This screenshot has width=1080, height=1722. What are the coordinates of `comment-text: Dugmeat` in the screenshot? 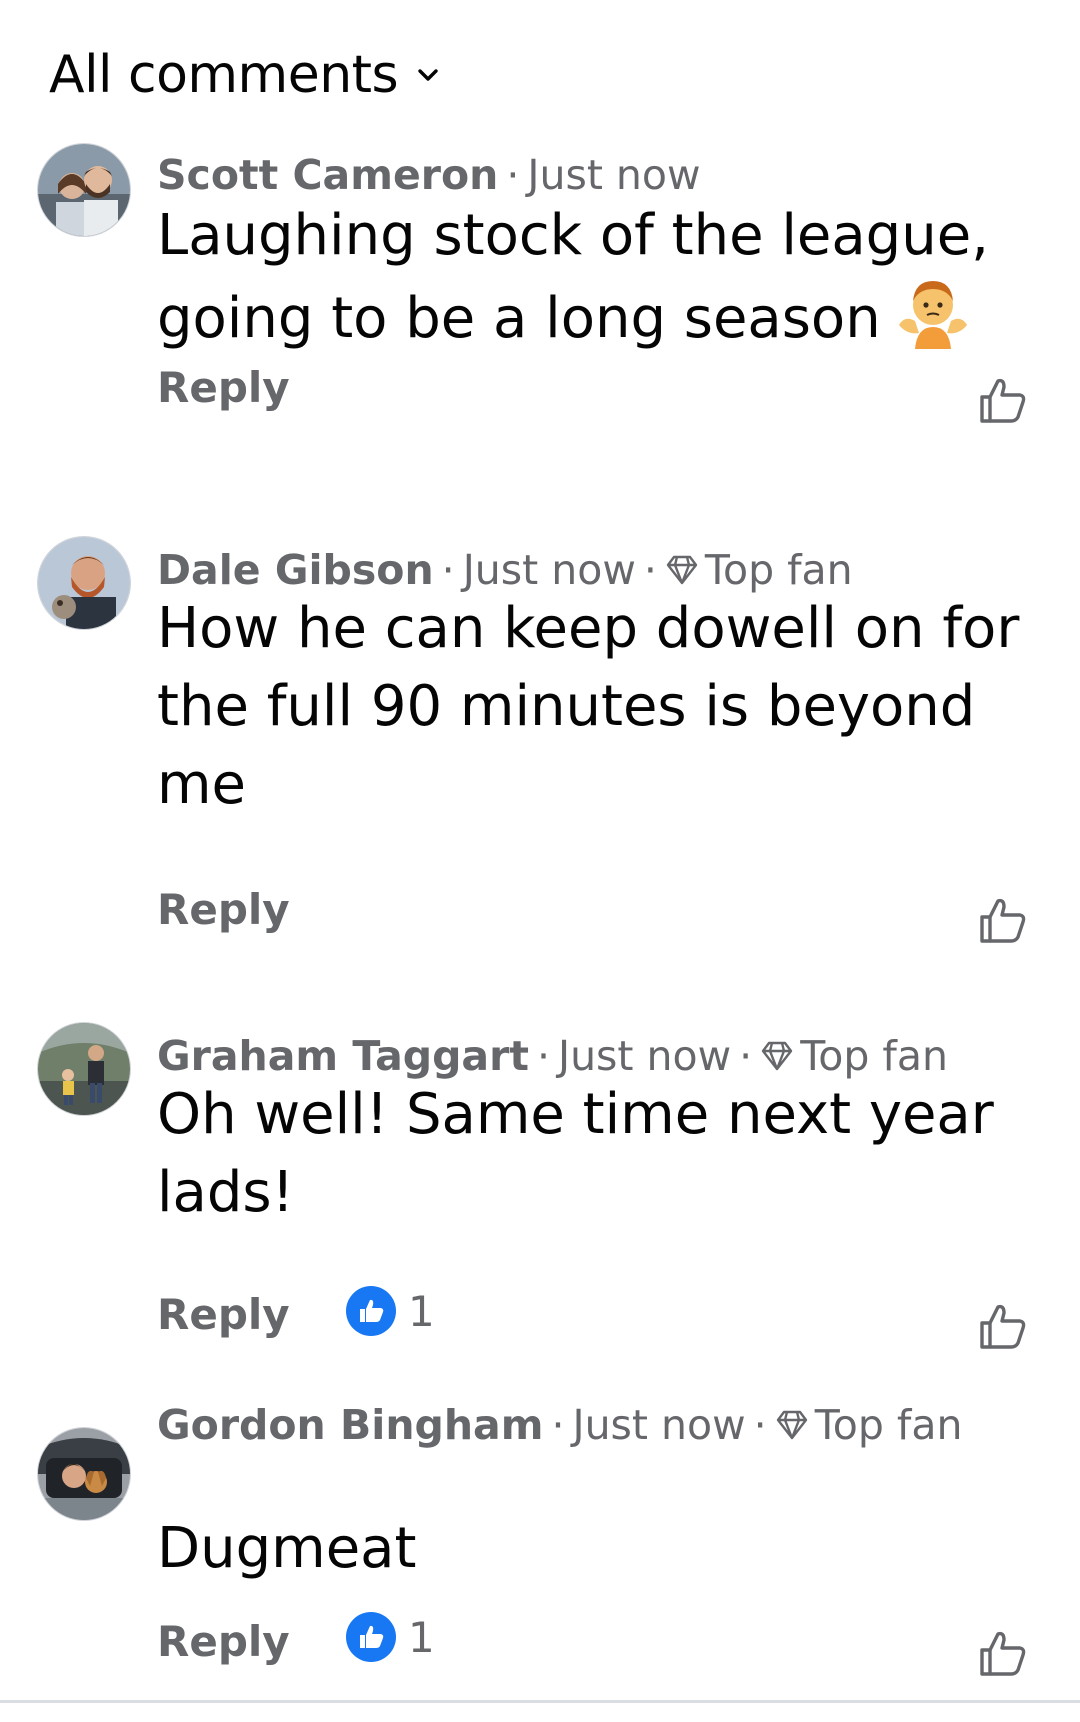 It's located at (287, 1548).